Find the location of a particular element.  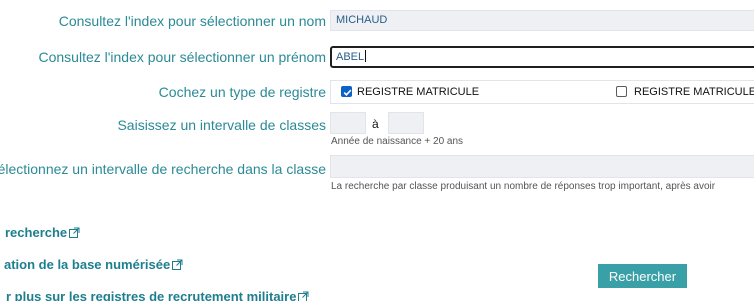

prenom-field: ABEL is located at coordinates (542, 57).